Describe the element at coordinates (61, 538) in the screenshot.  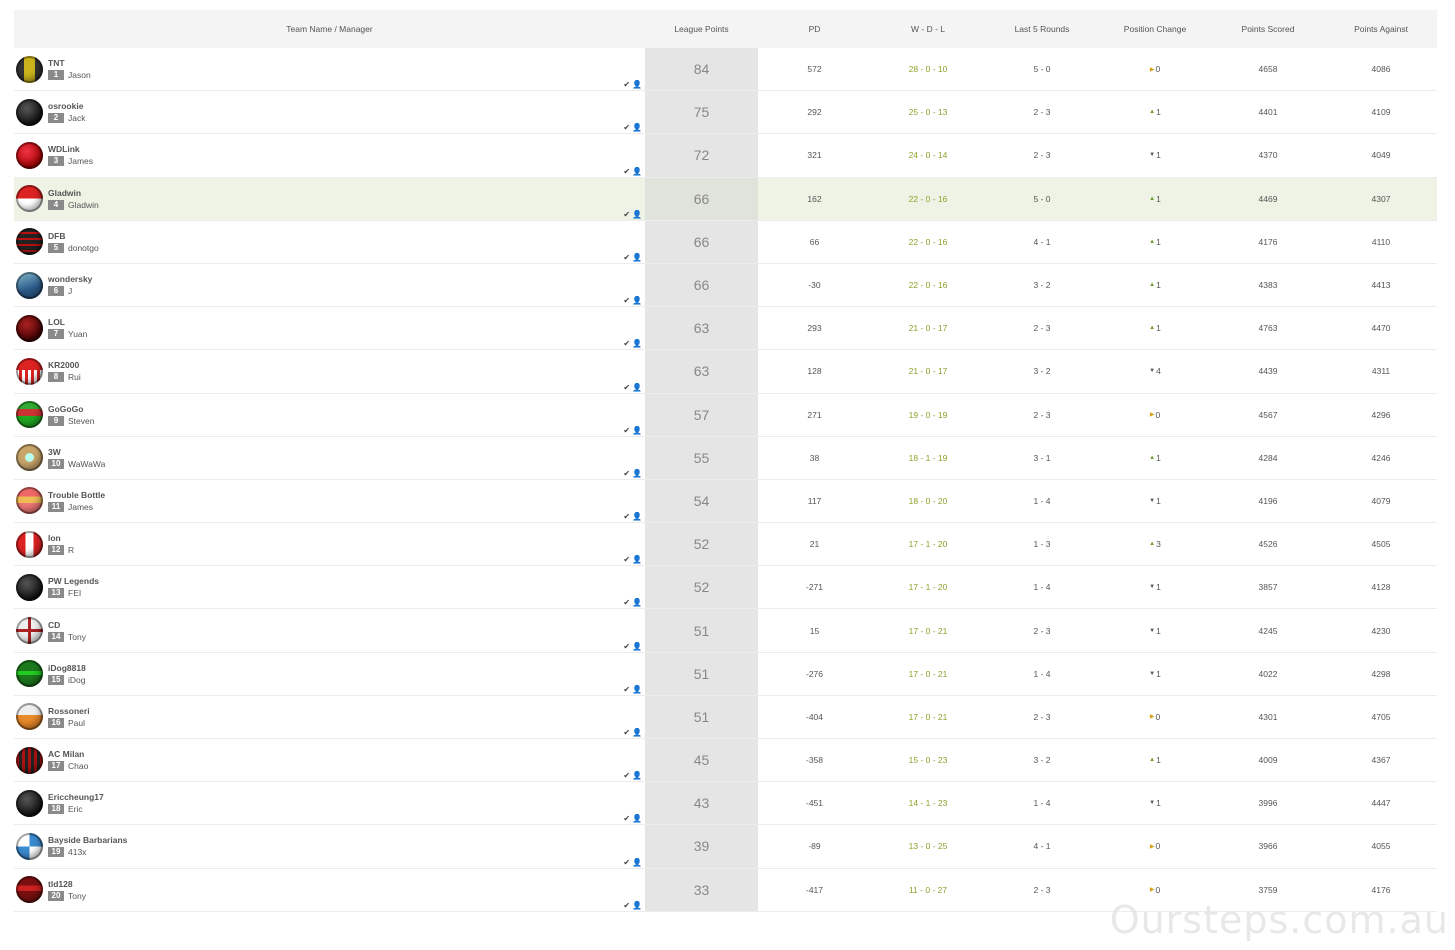
I see `team-name: lon` at that location.